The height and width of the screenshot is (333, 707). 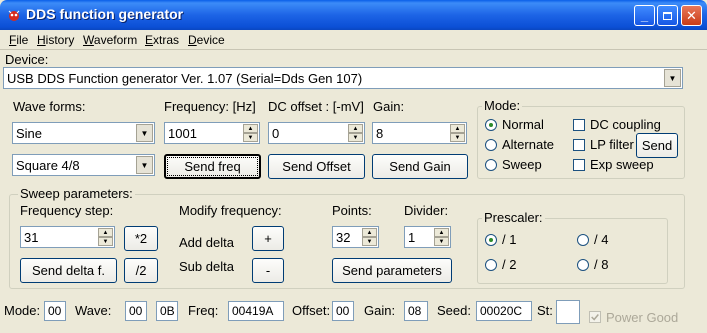 What do you see at coordinates (380, 310) in the screenshot?
I see `status-gain-label: Gain:` at bounding box center [380, 310].